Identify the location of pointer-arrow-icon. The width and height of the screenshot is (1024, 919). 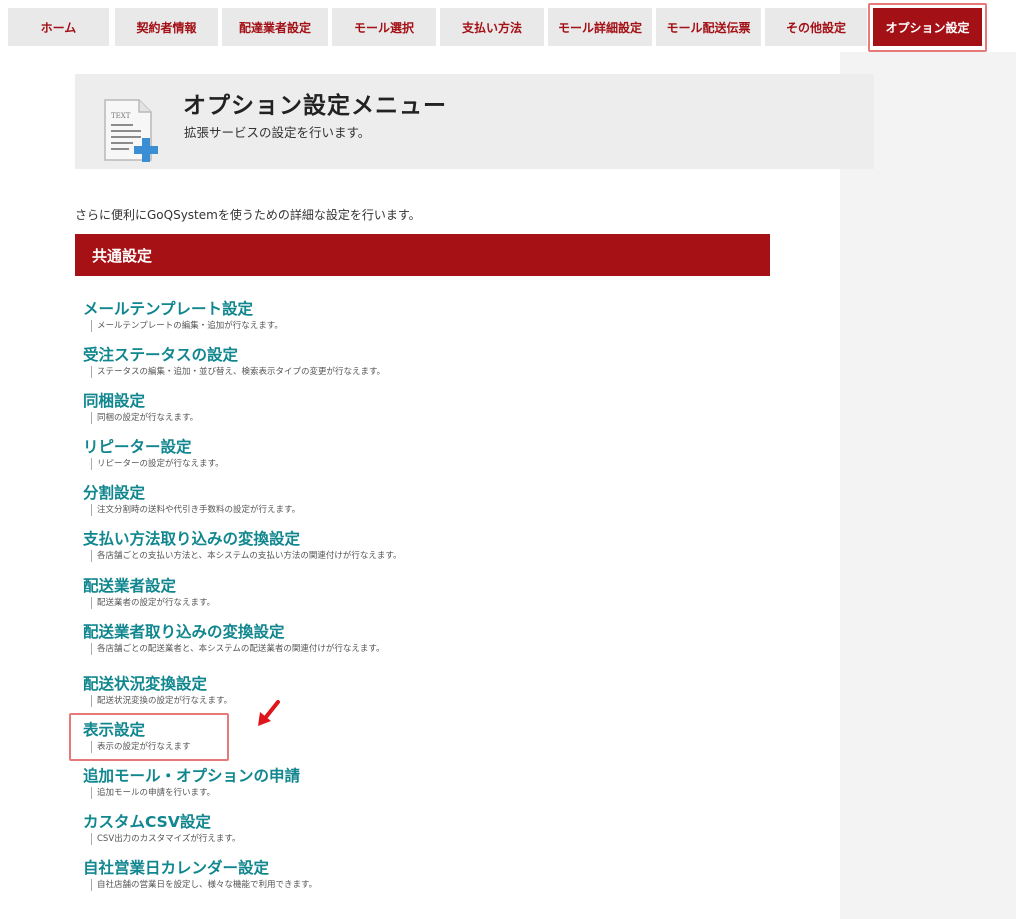
(269, 713).